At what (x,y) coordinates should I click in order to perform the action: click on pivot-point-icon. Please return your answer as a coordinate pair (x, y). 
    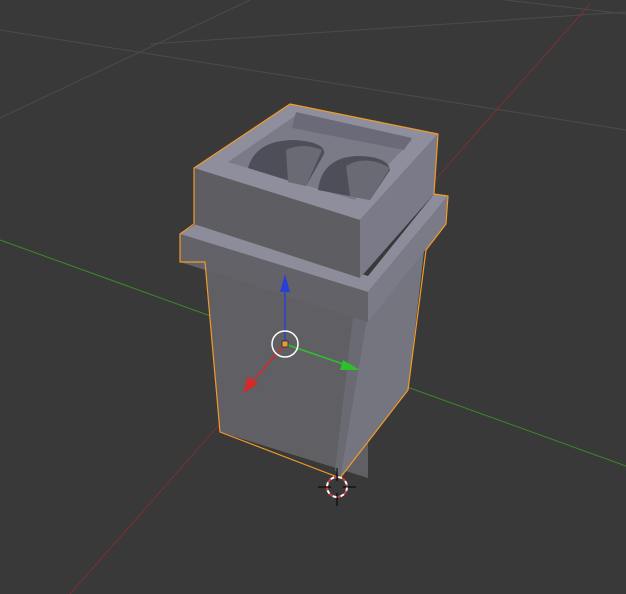
    Looking at the image, I should click on (285, 344).